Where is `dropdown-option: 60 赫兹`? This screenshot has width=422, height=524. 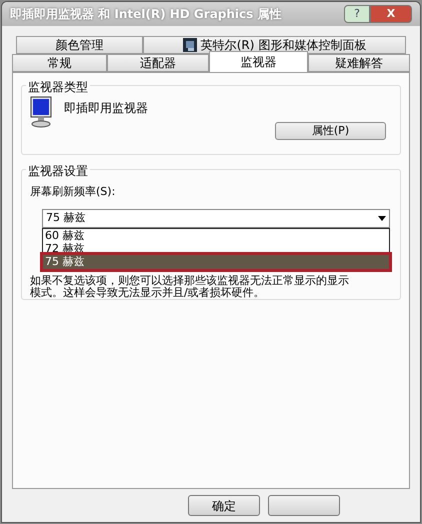 dropdown-option: 60 赫兹 is located at coordinates (216, 235).